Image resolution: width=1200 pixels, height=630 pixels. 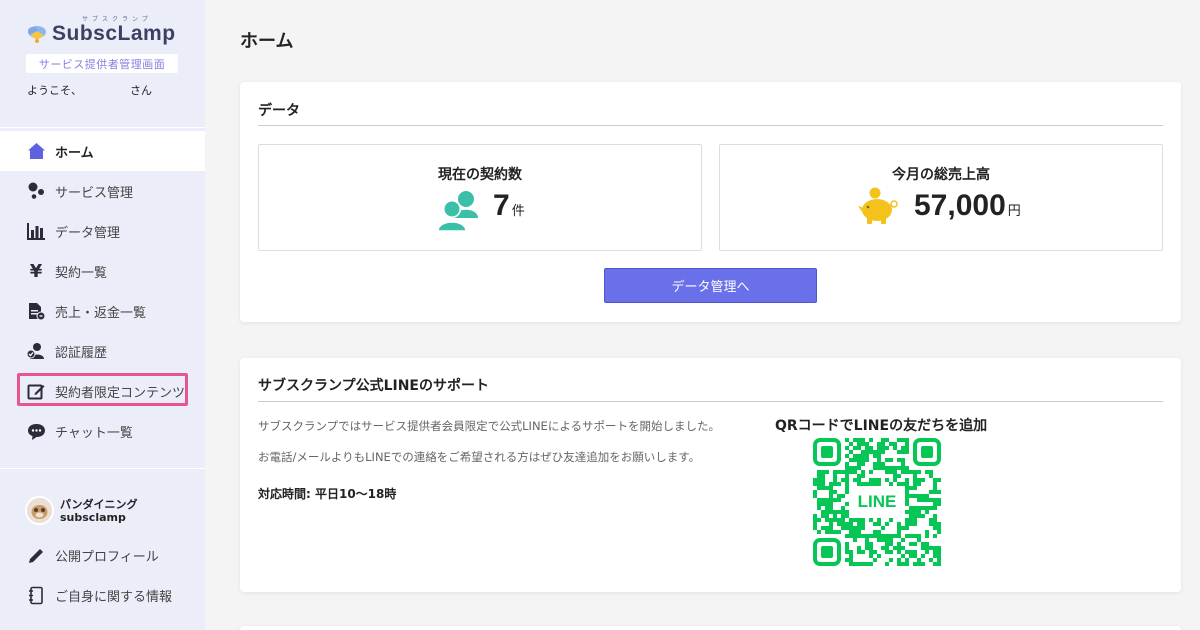 I want to click on sidebar-item-contracts: ¥ 契約一覧, so click(x=102, y=271).